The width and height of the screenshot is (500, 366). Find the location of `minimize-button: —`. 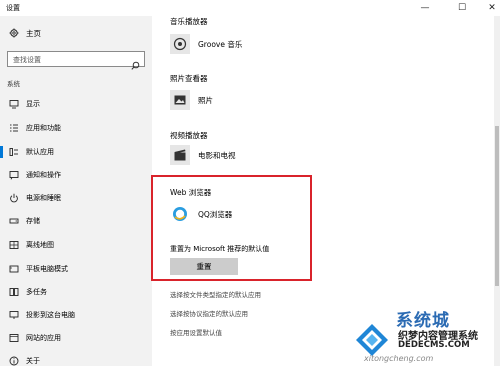

minimize-button: — is located at coordinates (425, 8).